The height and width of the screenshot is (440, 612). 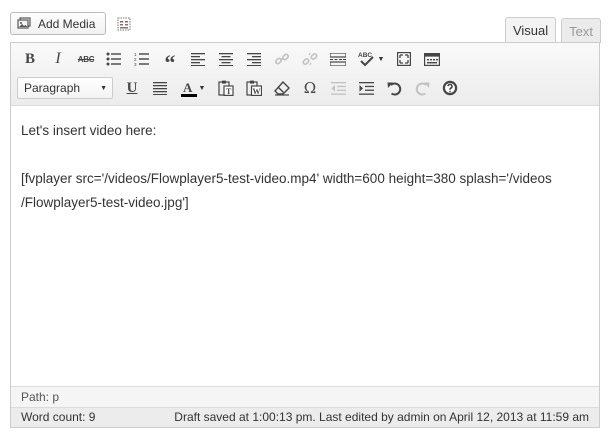 What do you see at coordinates (105, 202) in the screenshot?
I see `shortcode-line-2: /Flowplayer5-test-video.jpg']` at bounding box center [105, 202].